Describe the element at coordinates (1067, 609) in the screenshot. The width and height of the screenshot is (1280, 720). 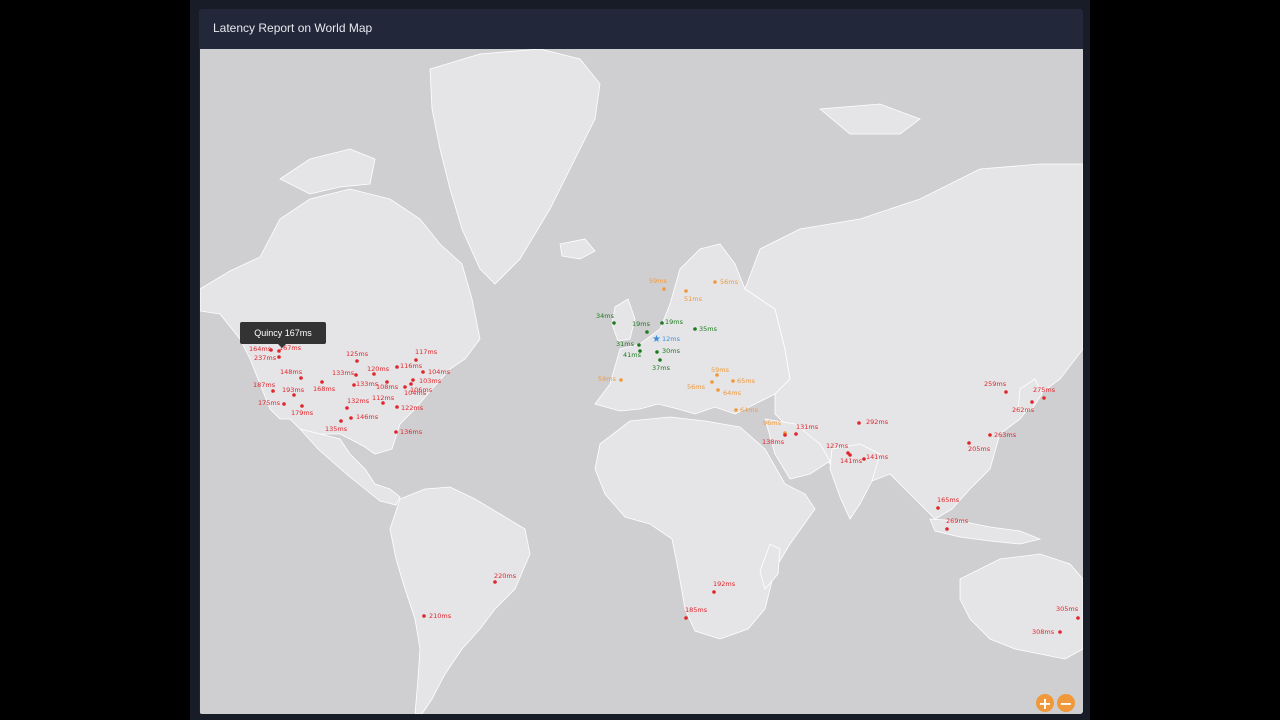
I see `latency-marker-label: 305ms` at that location.